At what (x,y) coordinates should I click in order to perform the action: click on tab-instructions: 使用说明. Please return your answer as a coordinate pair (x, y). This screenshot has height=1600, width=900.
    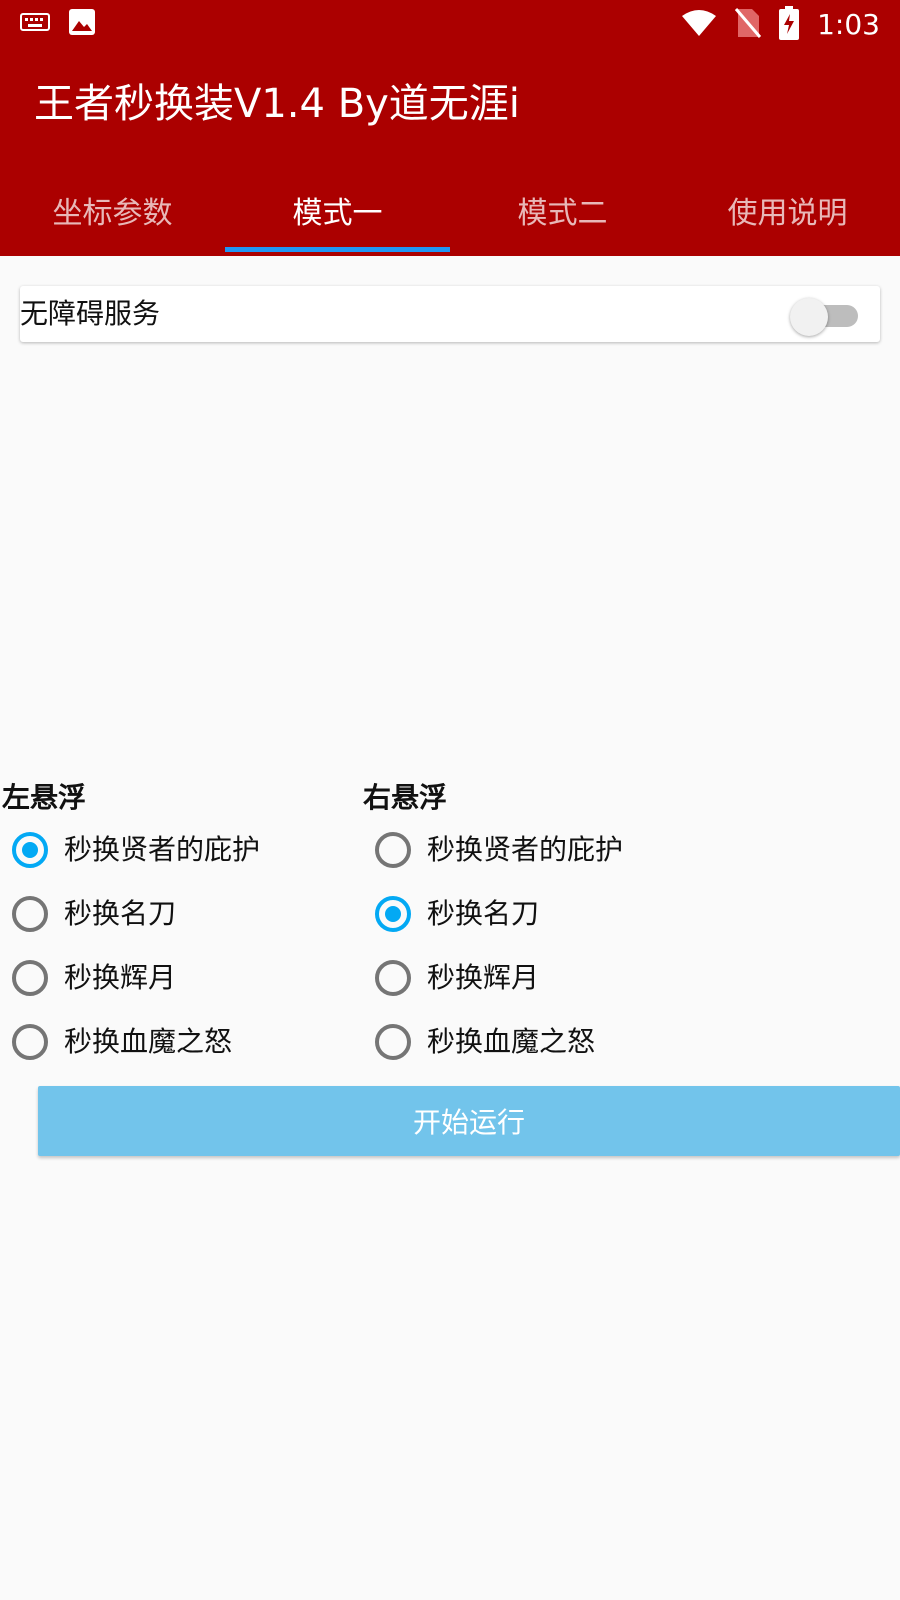
    Looking at the image, I should click on (787, 213).